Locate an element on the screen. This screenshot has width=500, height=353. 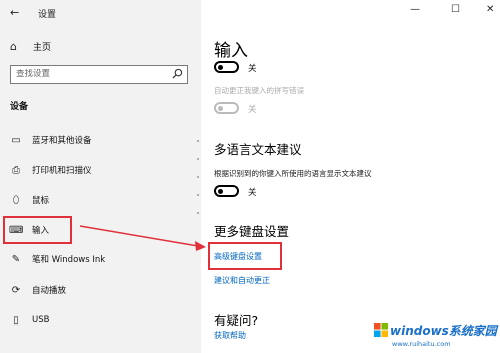
windows-logo-icon is located at coordinates (381, 330).